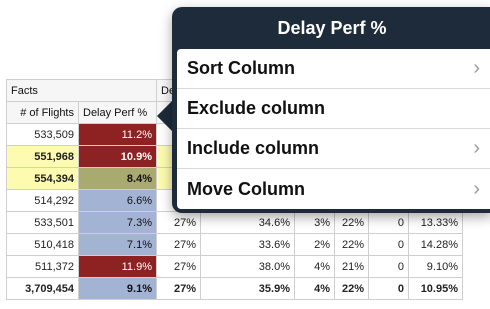  Describe the element at coordinates (117, 178) in the screenshot. I see `cell-delay-perf: 8.4%` at that location.